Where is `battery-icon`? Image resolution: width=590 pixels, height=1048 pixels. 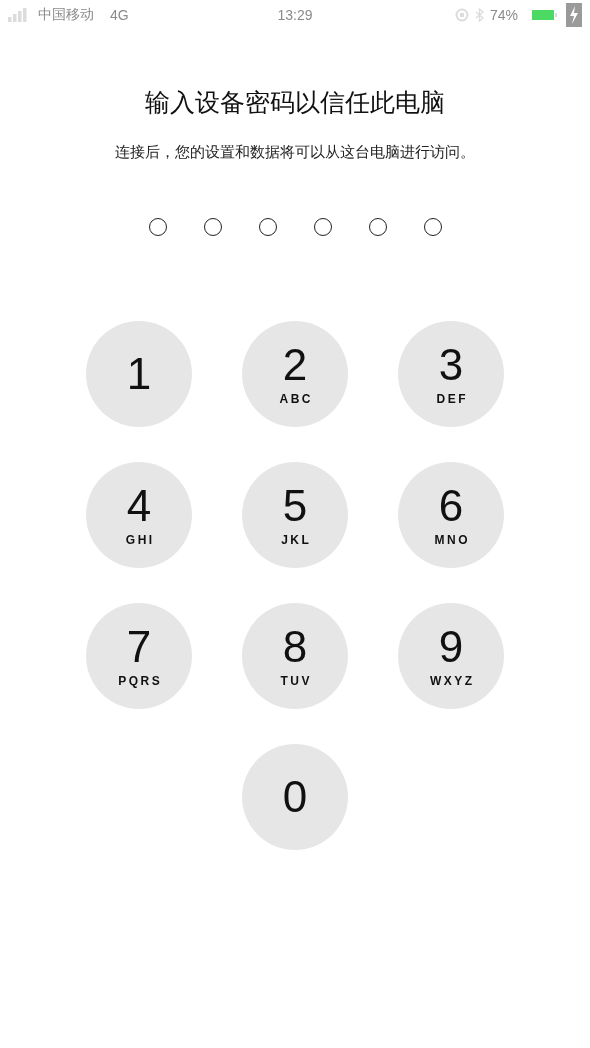
battery-icon is located at coordinates (546, 15).